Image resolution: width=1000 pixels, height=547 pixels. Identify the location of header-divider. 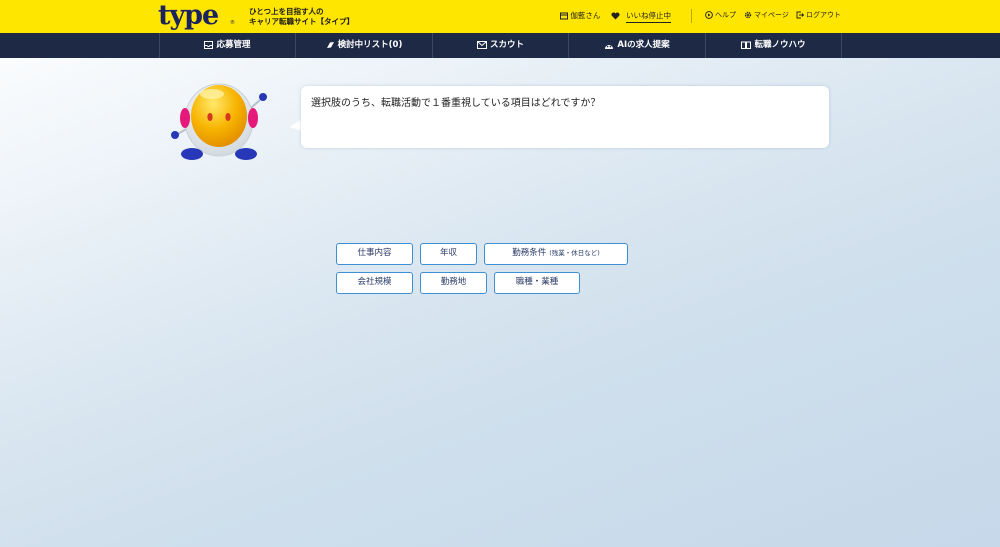
(691, 16).